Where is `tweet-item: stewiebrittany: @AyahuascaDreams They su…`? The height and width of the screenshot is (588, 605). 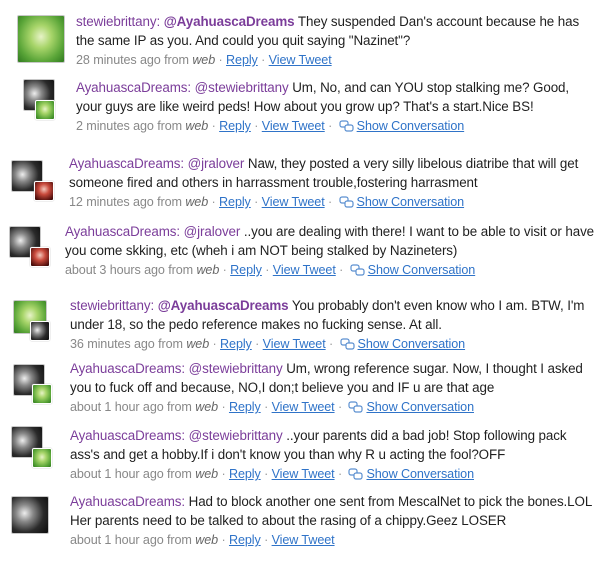 tweet-item: stewiebrittany: @AyahuascaDreams They su… is located at coordinates (302, 36).